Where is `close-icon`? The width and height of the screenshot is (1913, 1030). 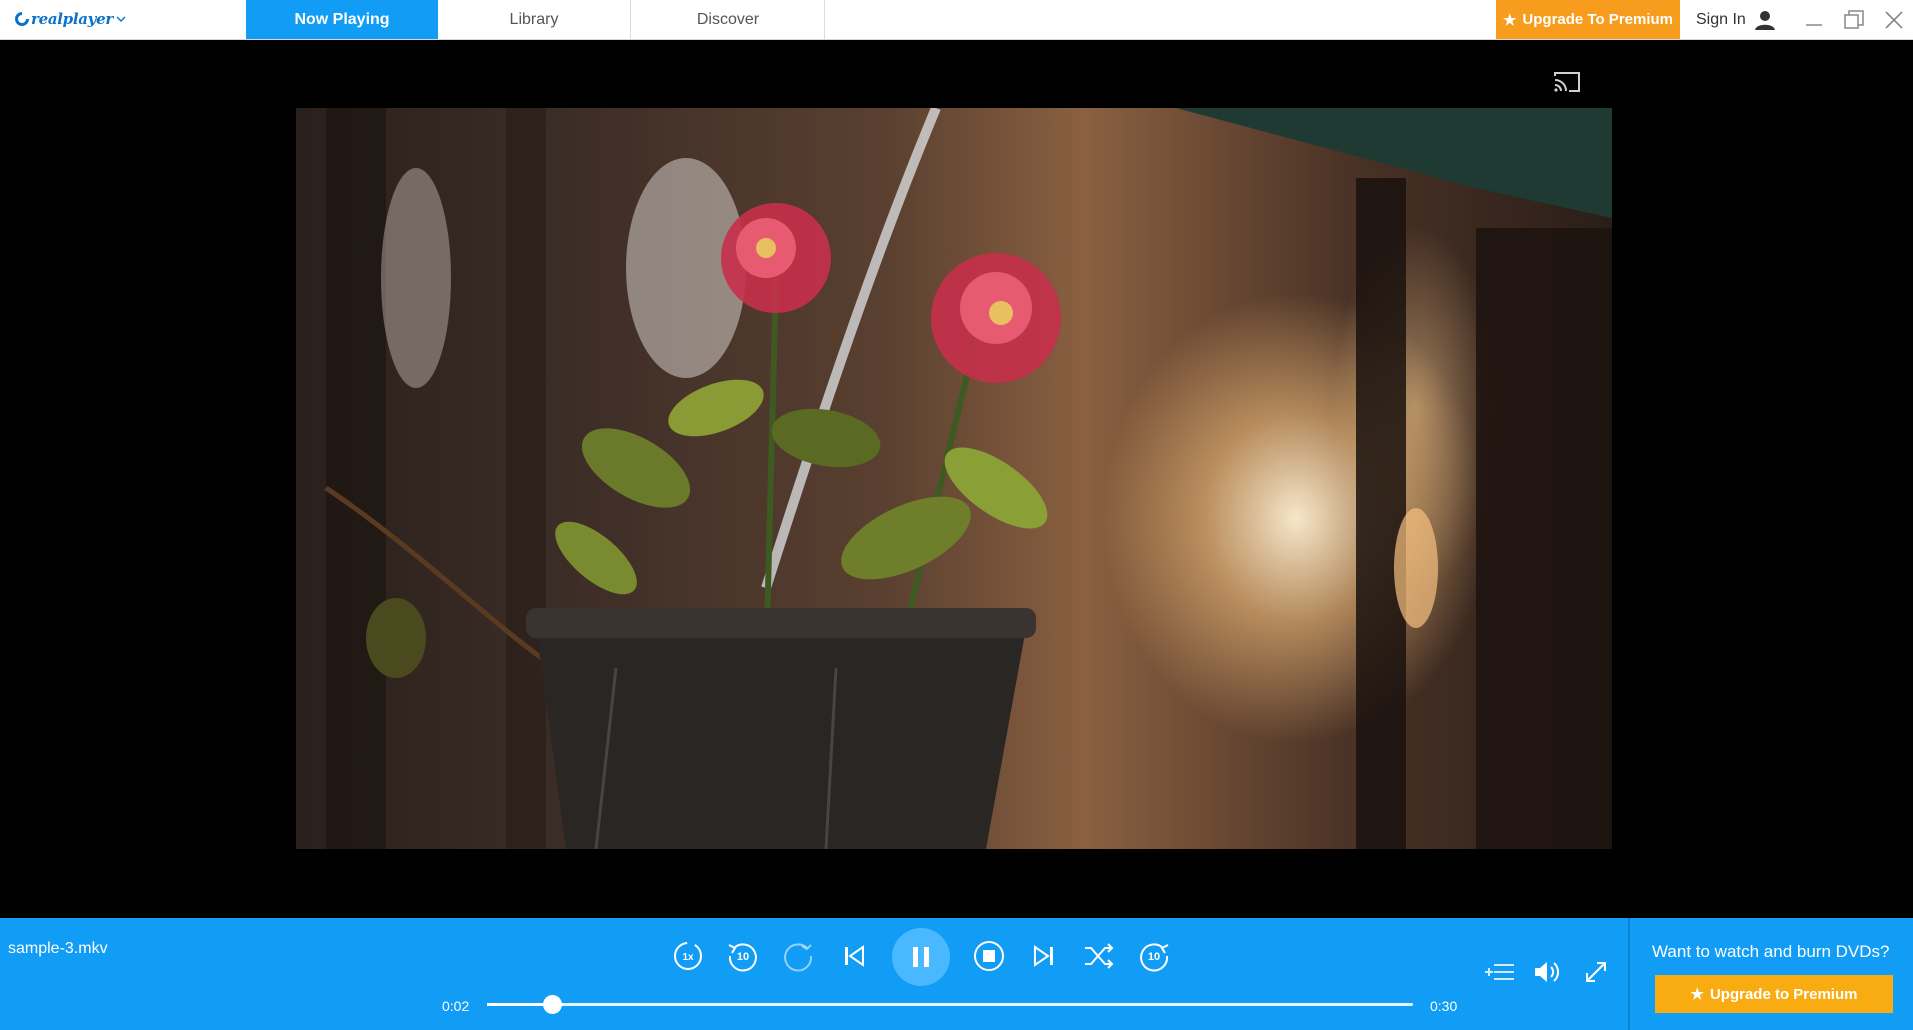
close-icon is located at coordinates (1894, 20).